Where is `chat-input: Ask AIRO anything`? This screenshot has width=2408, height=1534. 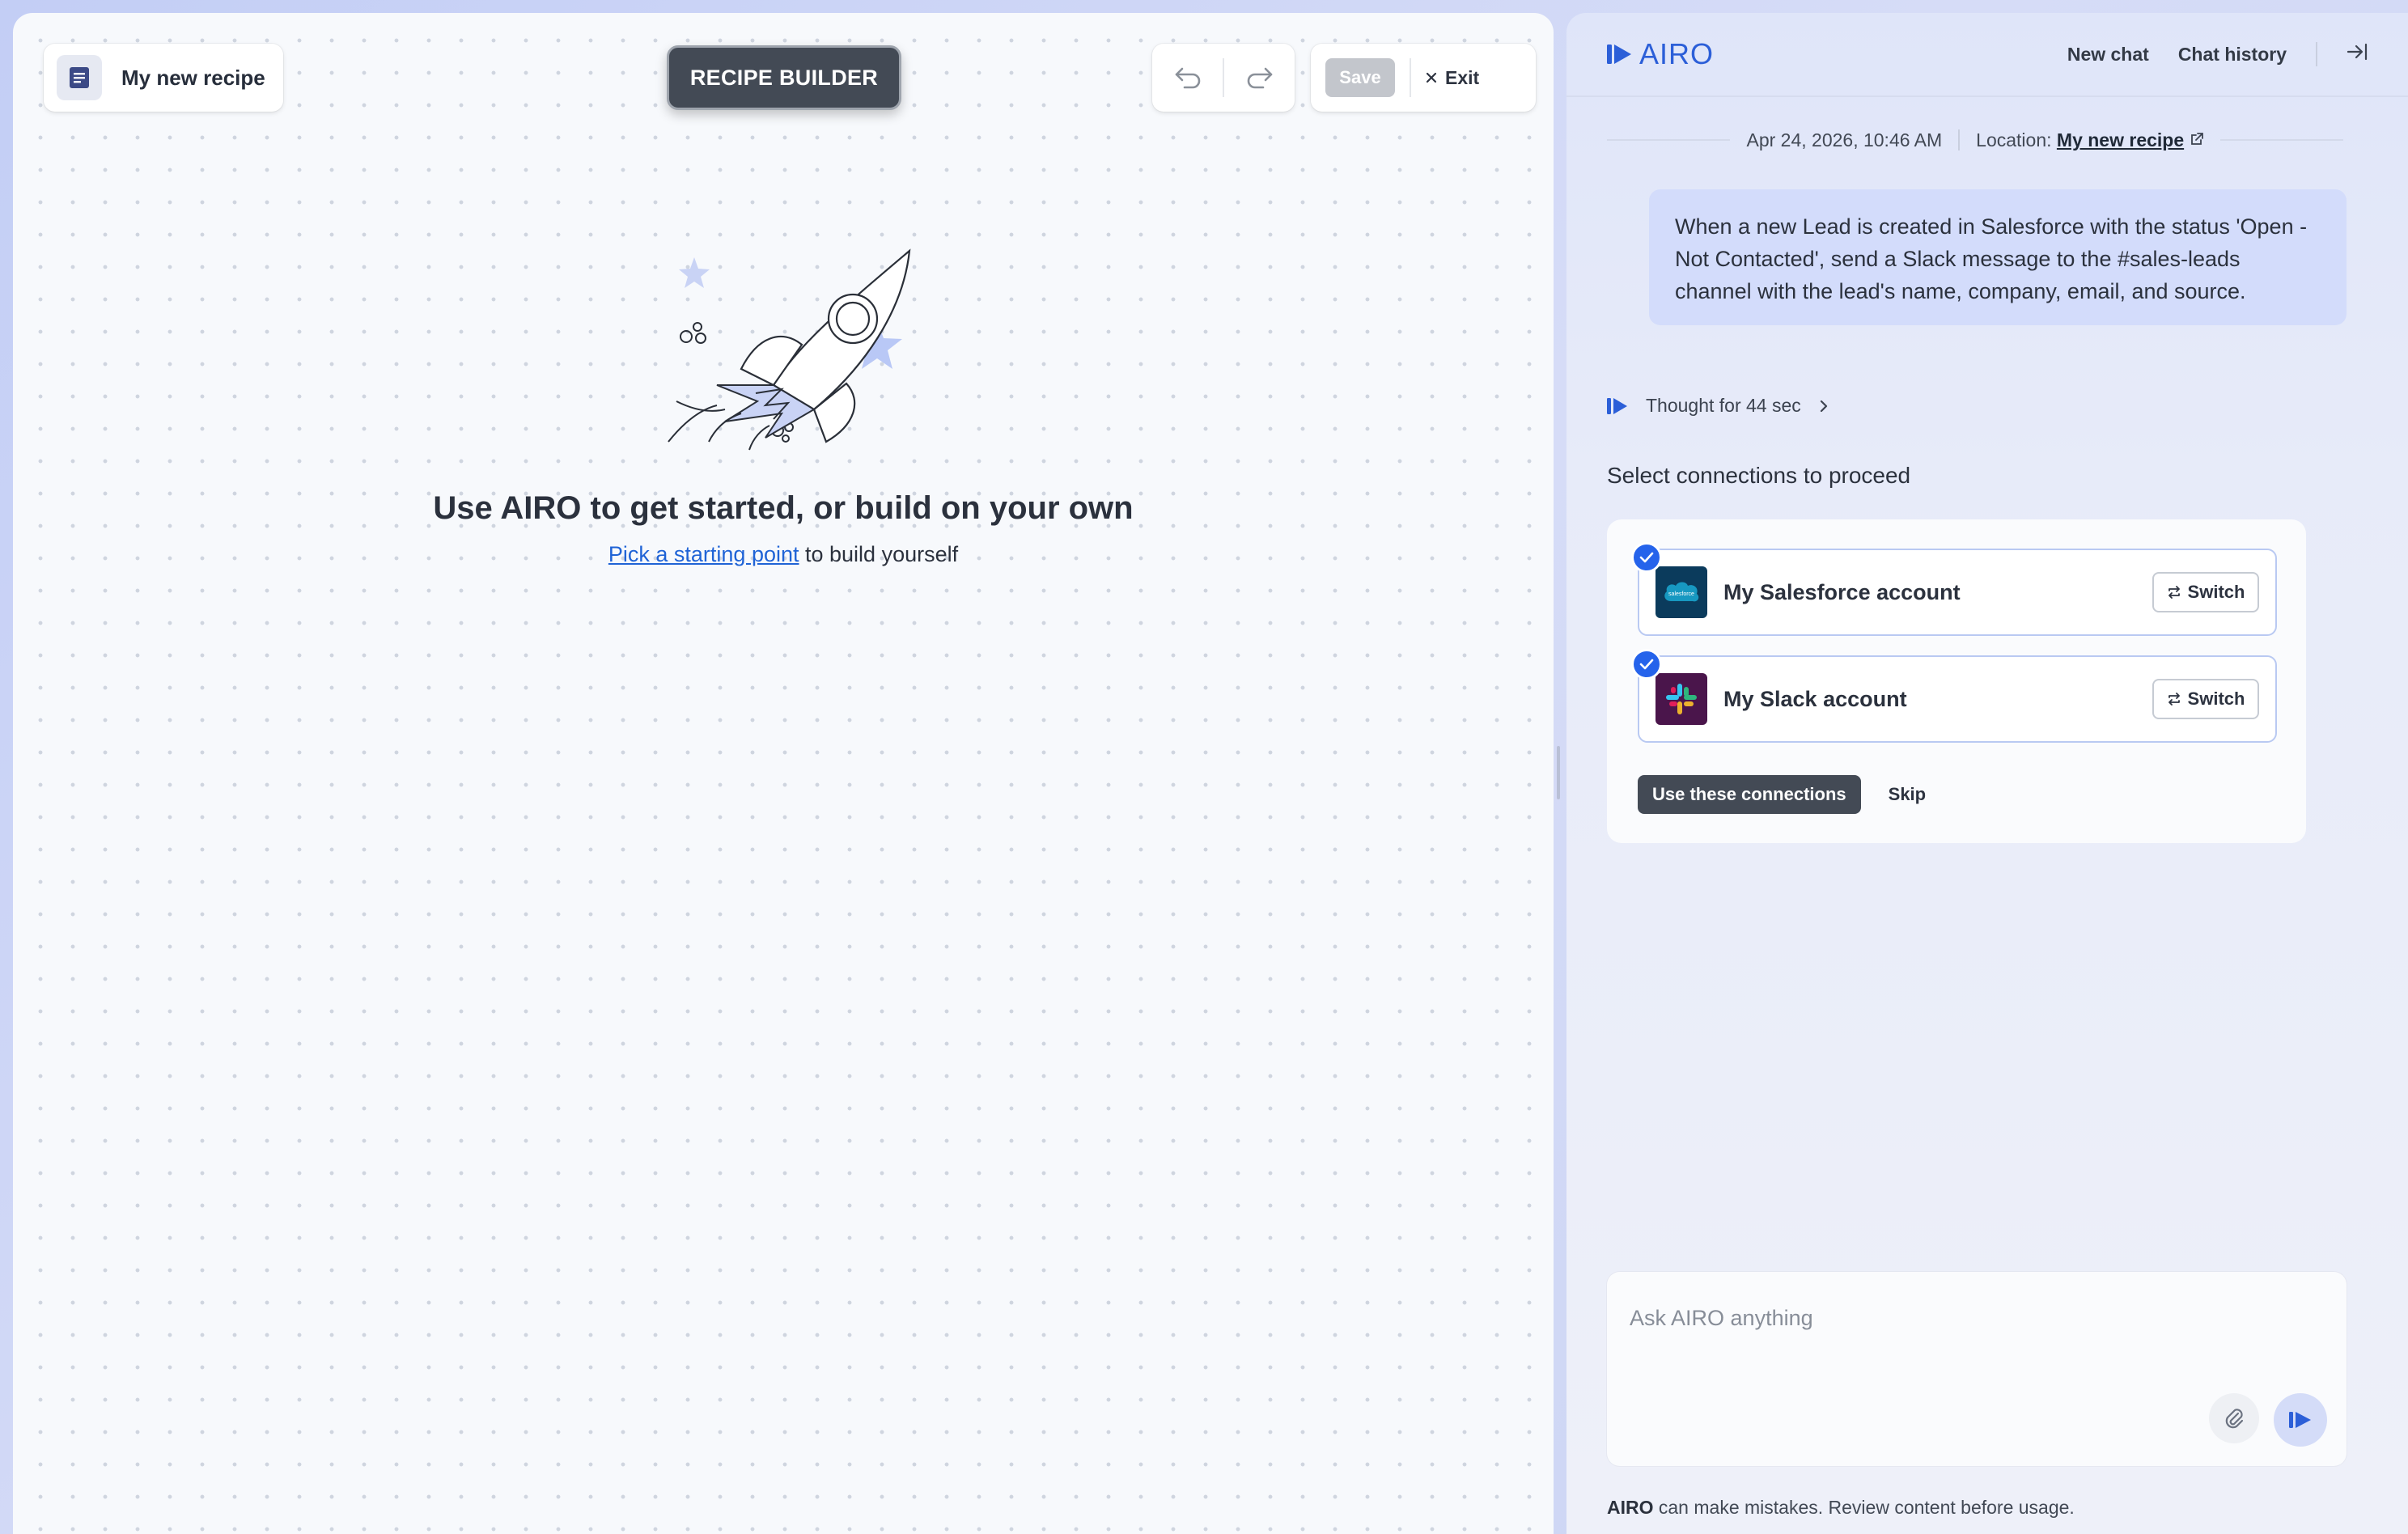
chat-input: Ask AIRO anything is located at coordinates (1721, 1318).